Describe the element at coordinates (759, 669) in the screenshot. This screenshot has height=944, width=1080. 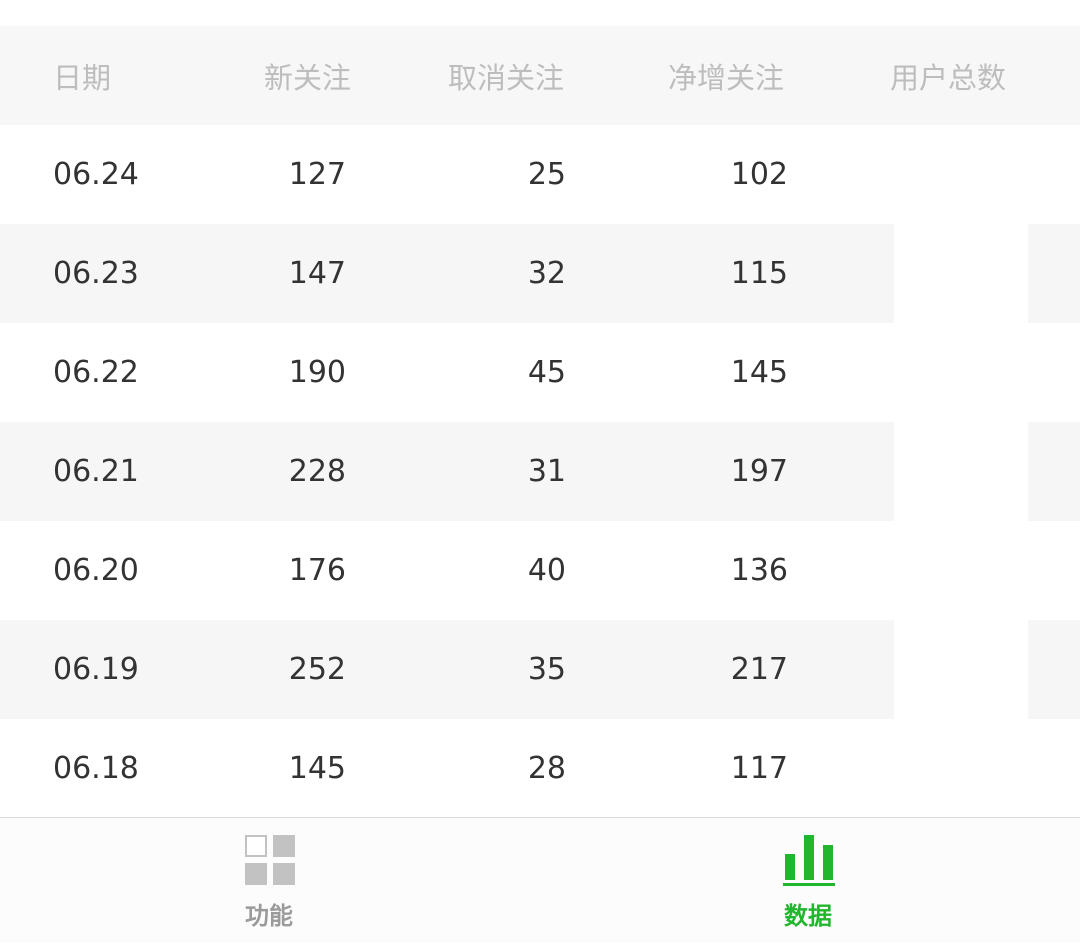
I see `cell-net-follows: 217` at that location.